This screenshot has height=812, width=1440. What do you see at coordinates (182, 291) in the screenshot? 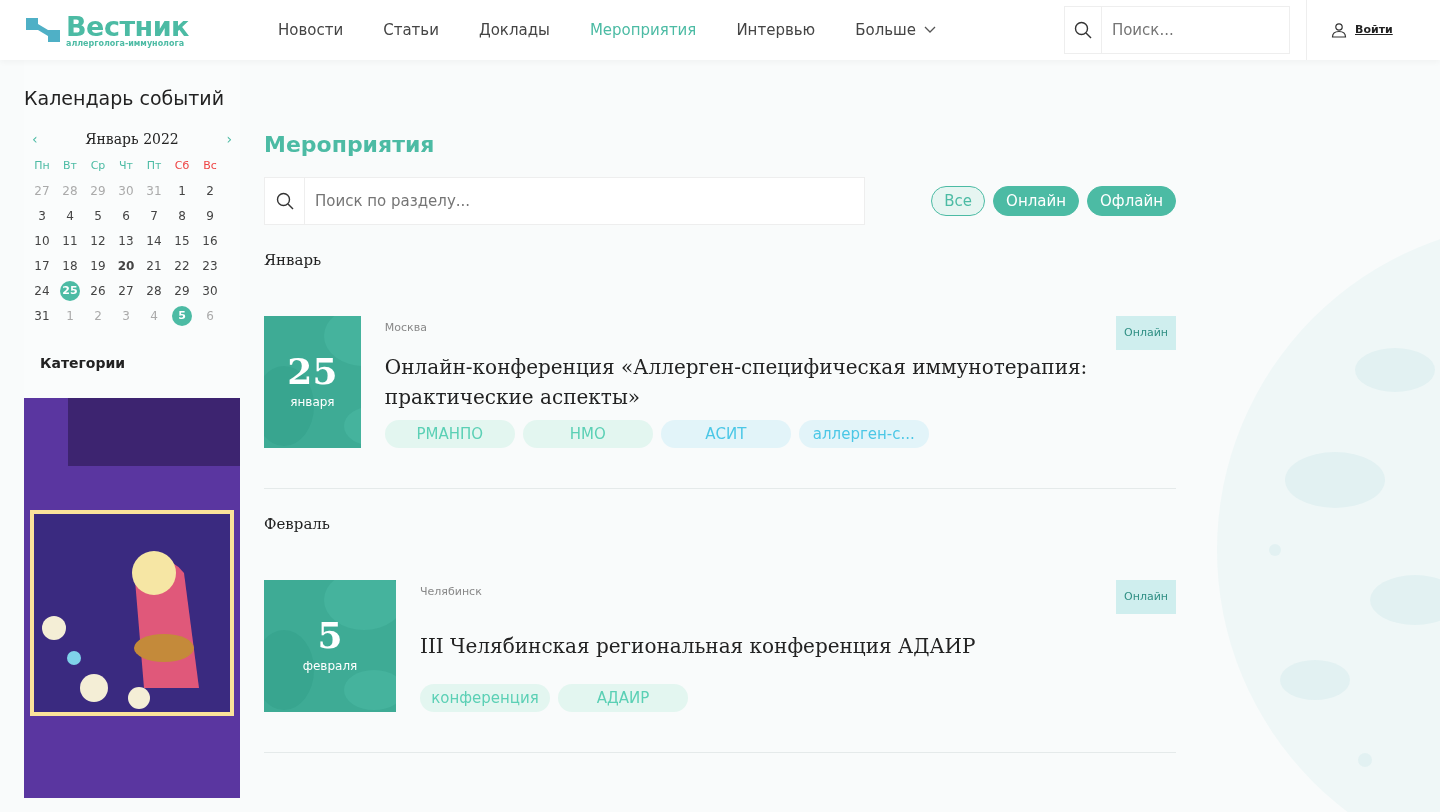
I see `calendar-day: 29` at bounding box center [182, 291].